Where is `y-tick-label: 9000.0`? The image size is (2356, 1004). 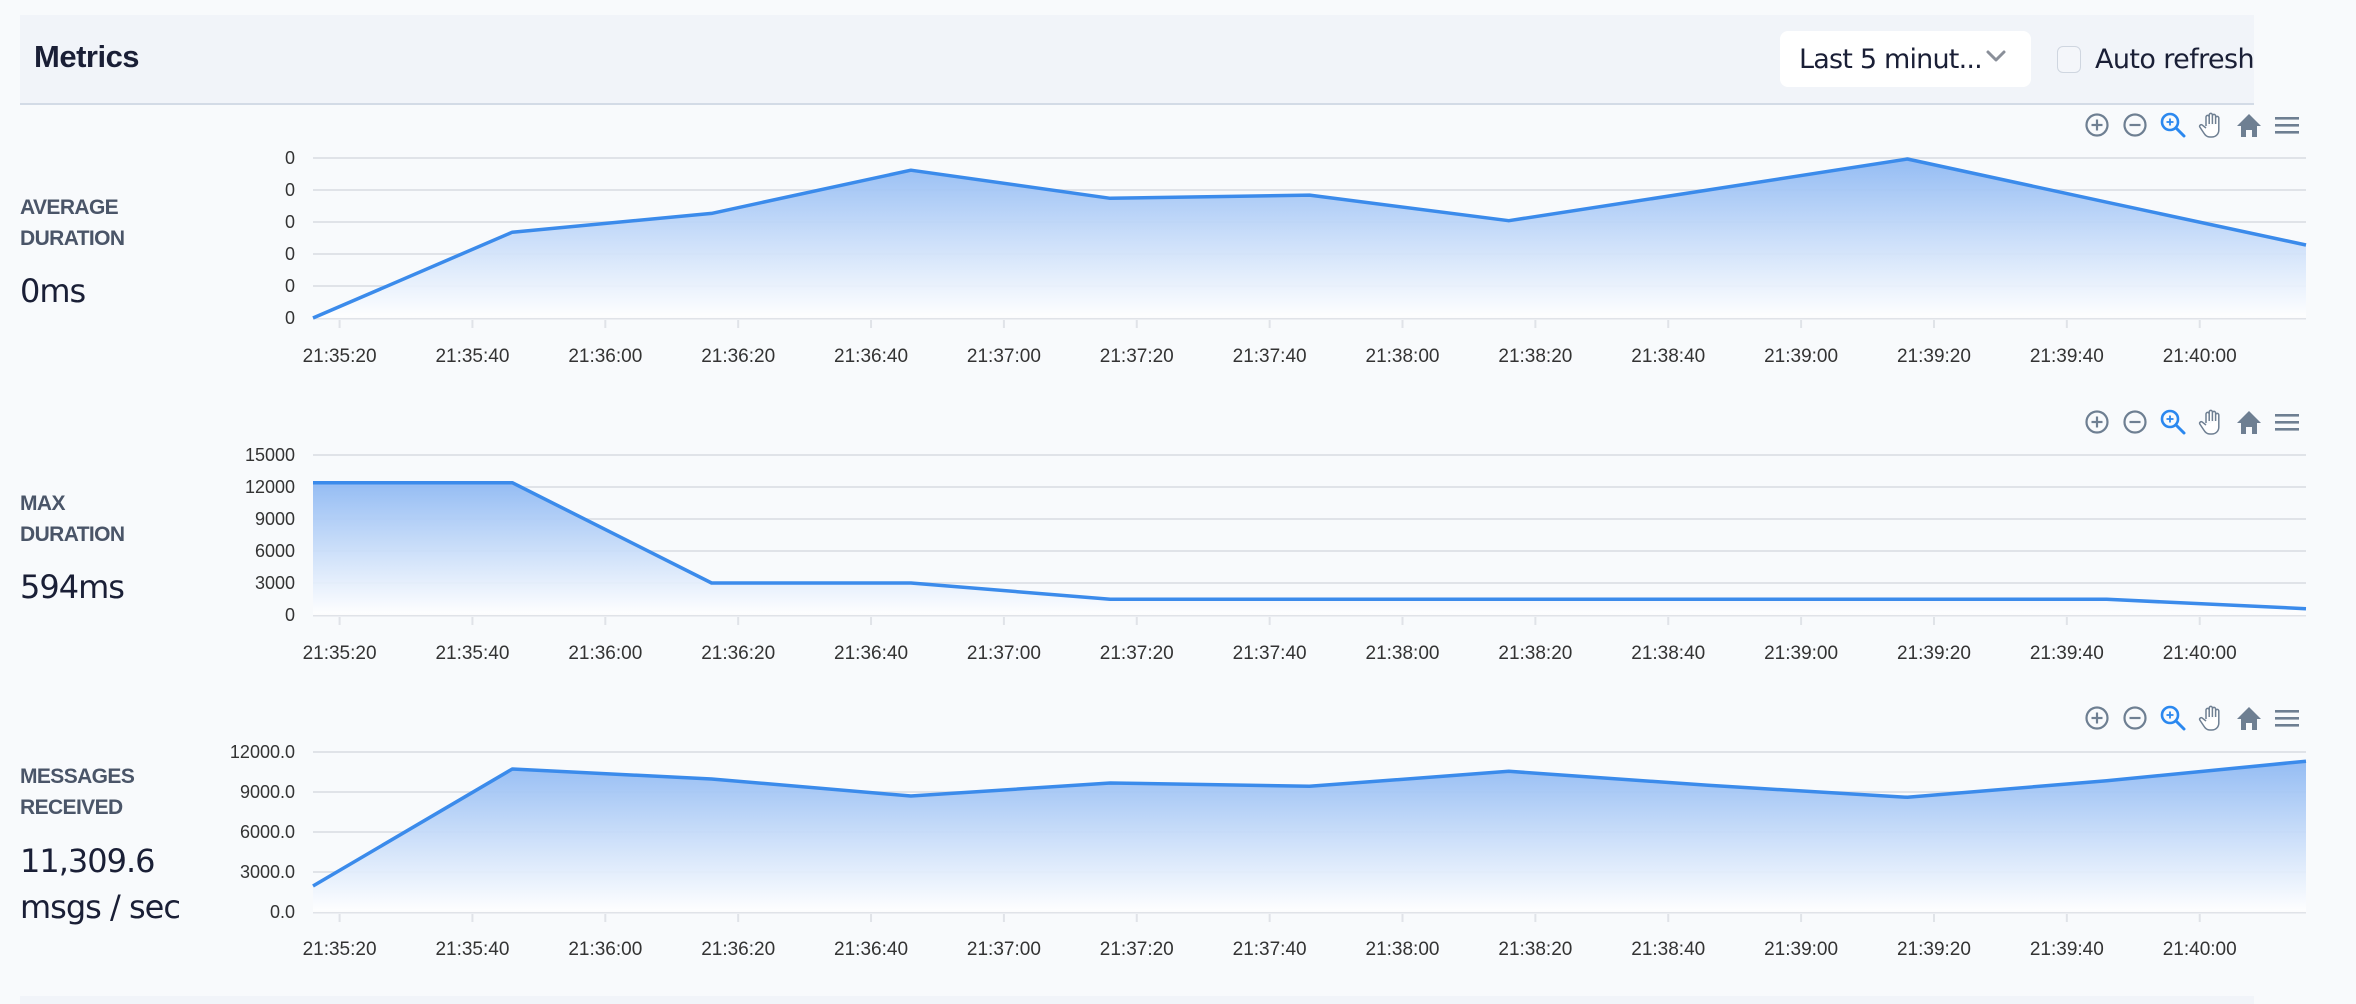
y-tick-label: 9000.0 is located at coordinates (267, 792).